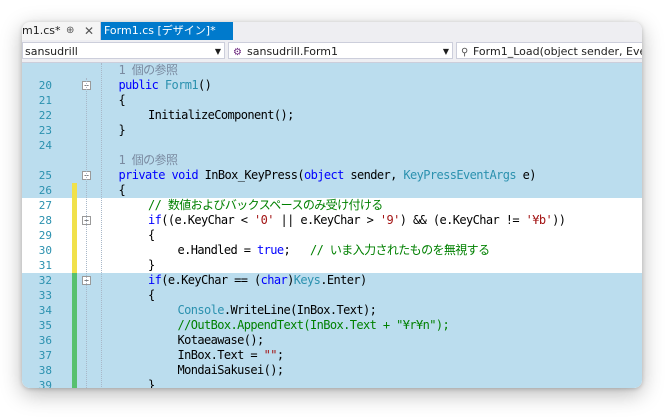 Image resolution: width=671 pixels, height=418 pixels. I want to click on code-line: 30 e.Handled = true; // いま入力されたものを無視する, so click(332, 250).